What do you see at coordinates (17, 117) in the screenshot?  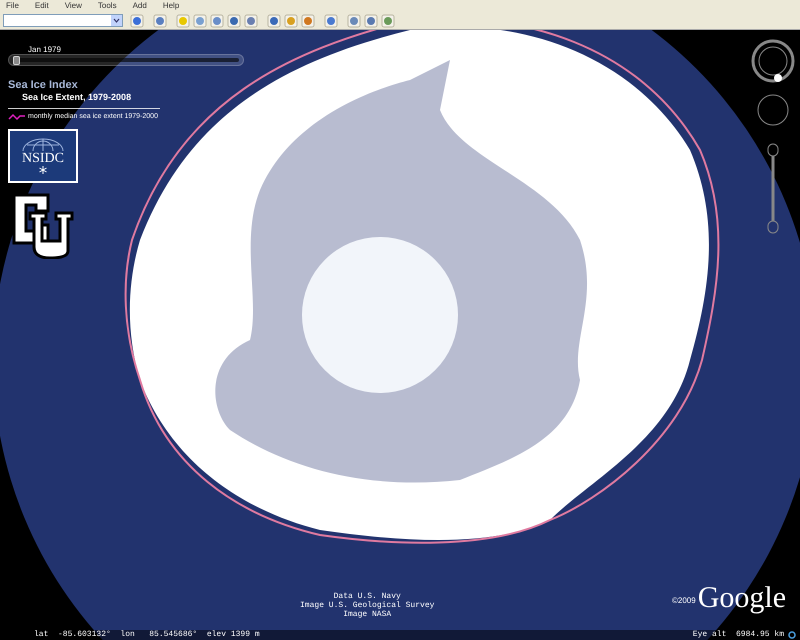 I see `legend-line-icon` at bounding box center [17, 117].